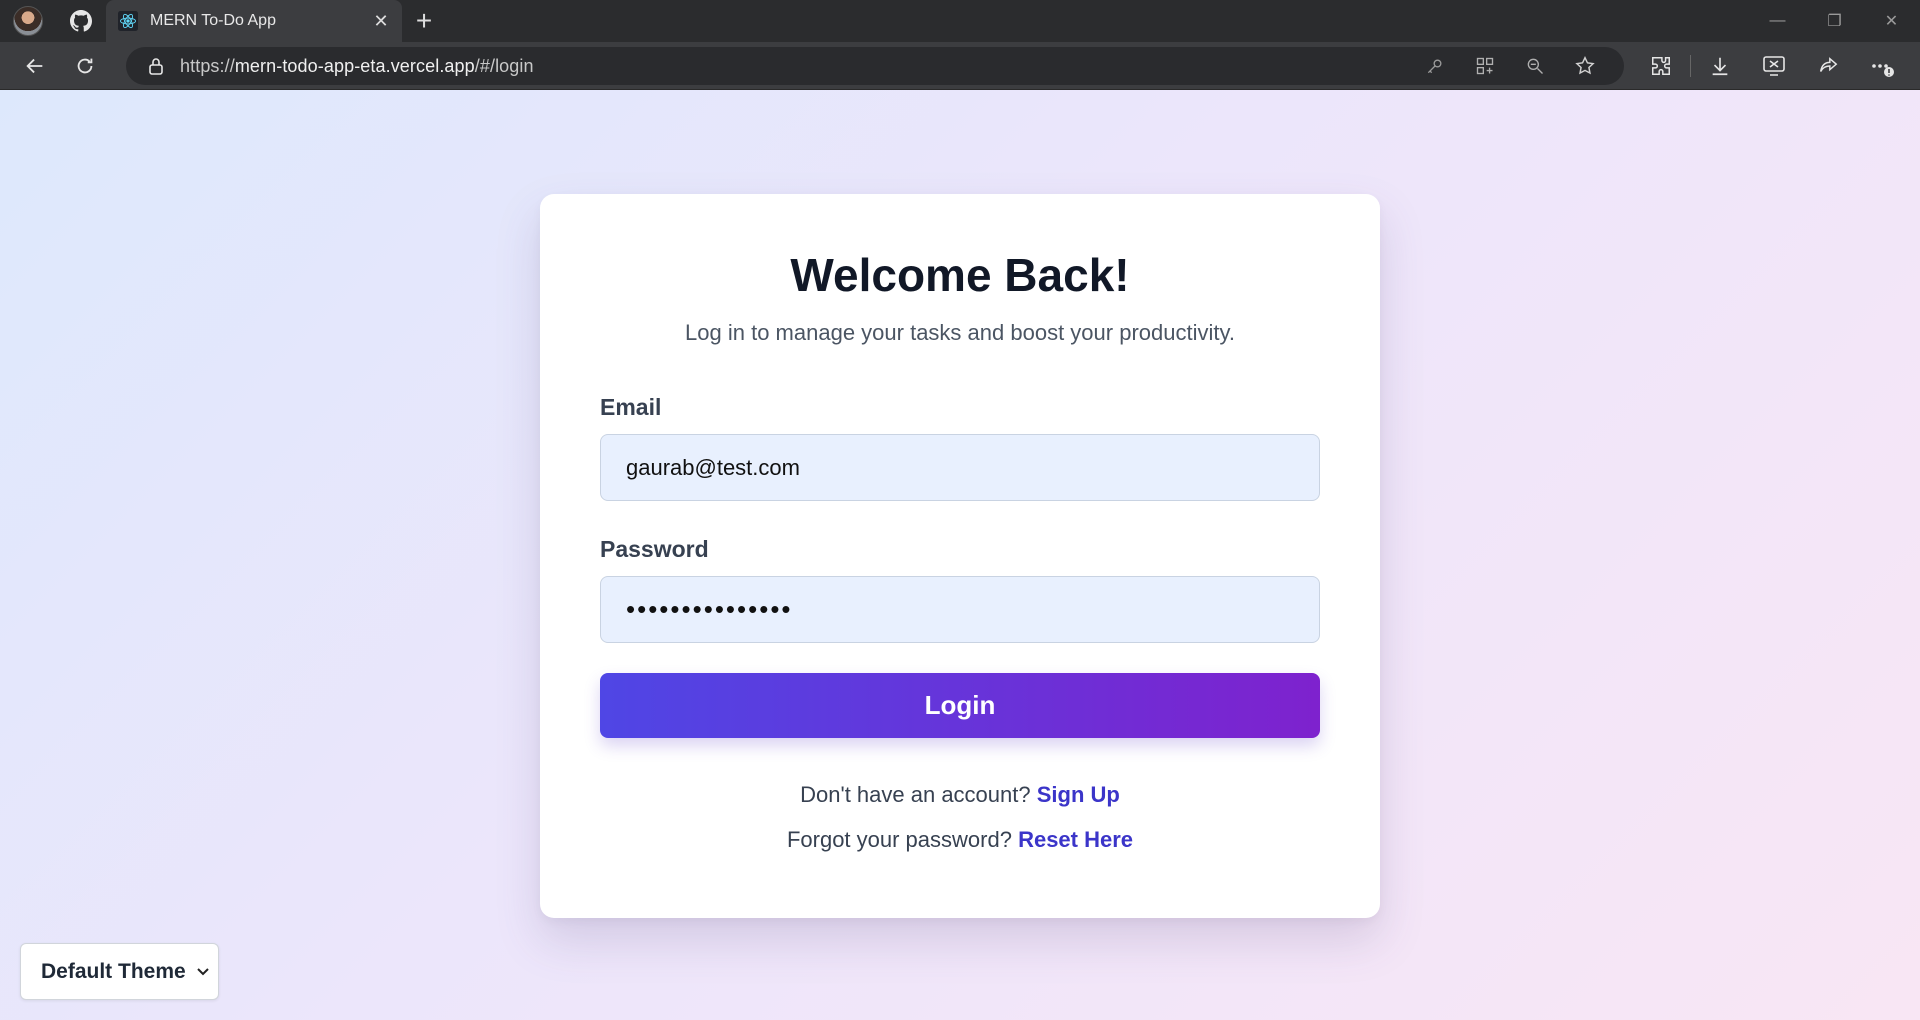  I want to click on active-tab: MERN To-Do App ✕, so click(254, 21).